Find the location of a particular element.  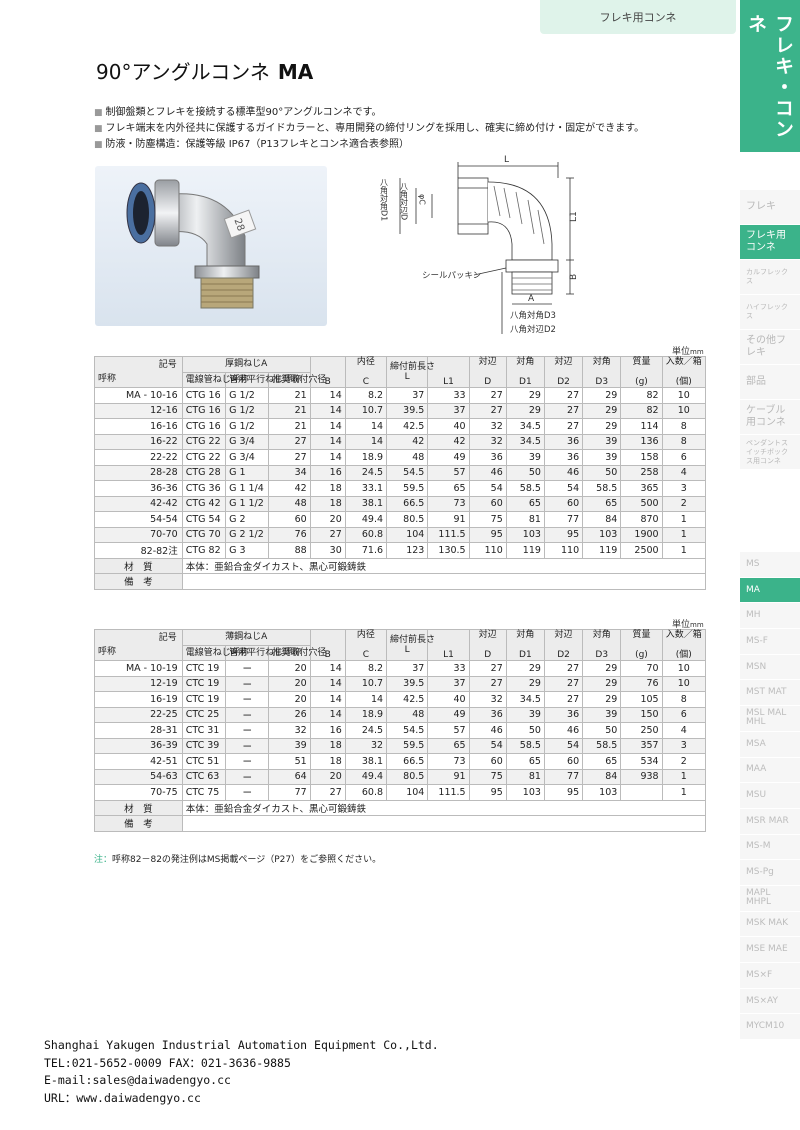

company-email: E-mail:sales@daiwadengyo.cc is located at coordinates (241, 1081).